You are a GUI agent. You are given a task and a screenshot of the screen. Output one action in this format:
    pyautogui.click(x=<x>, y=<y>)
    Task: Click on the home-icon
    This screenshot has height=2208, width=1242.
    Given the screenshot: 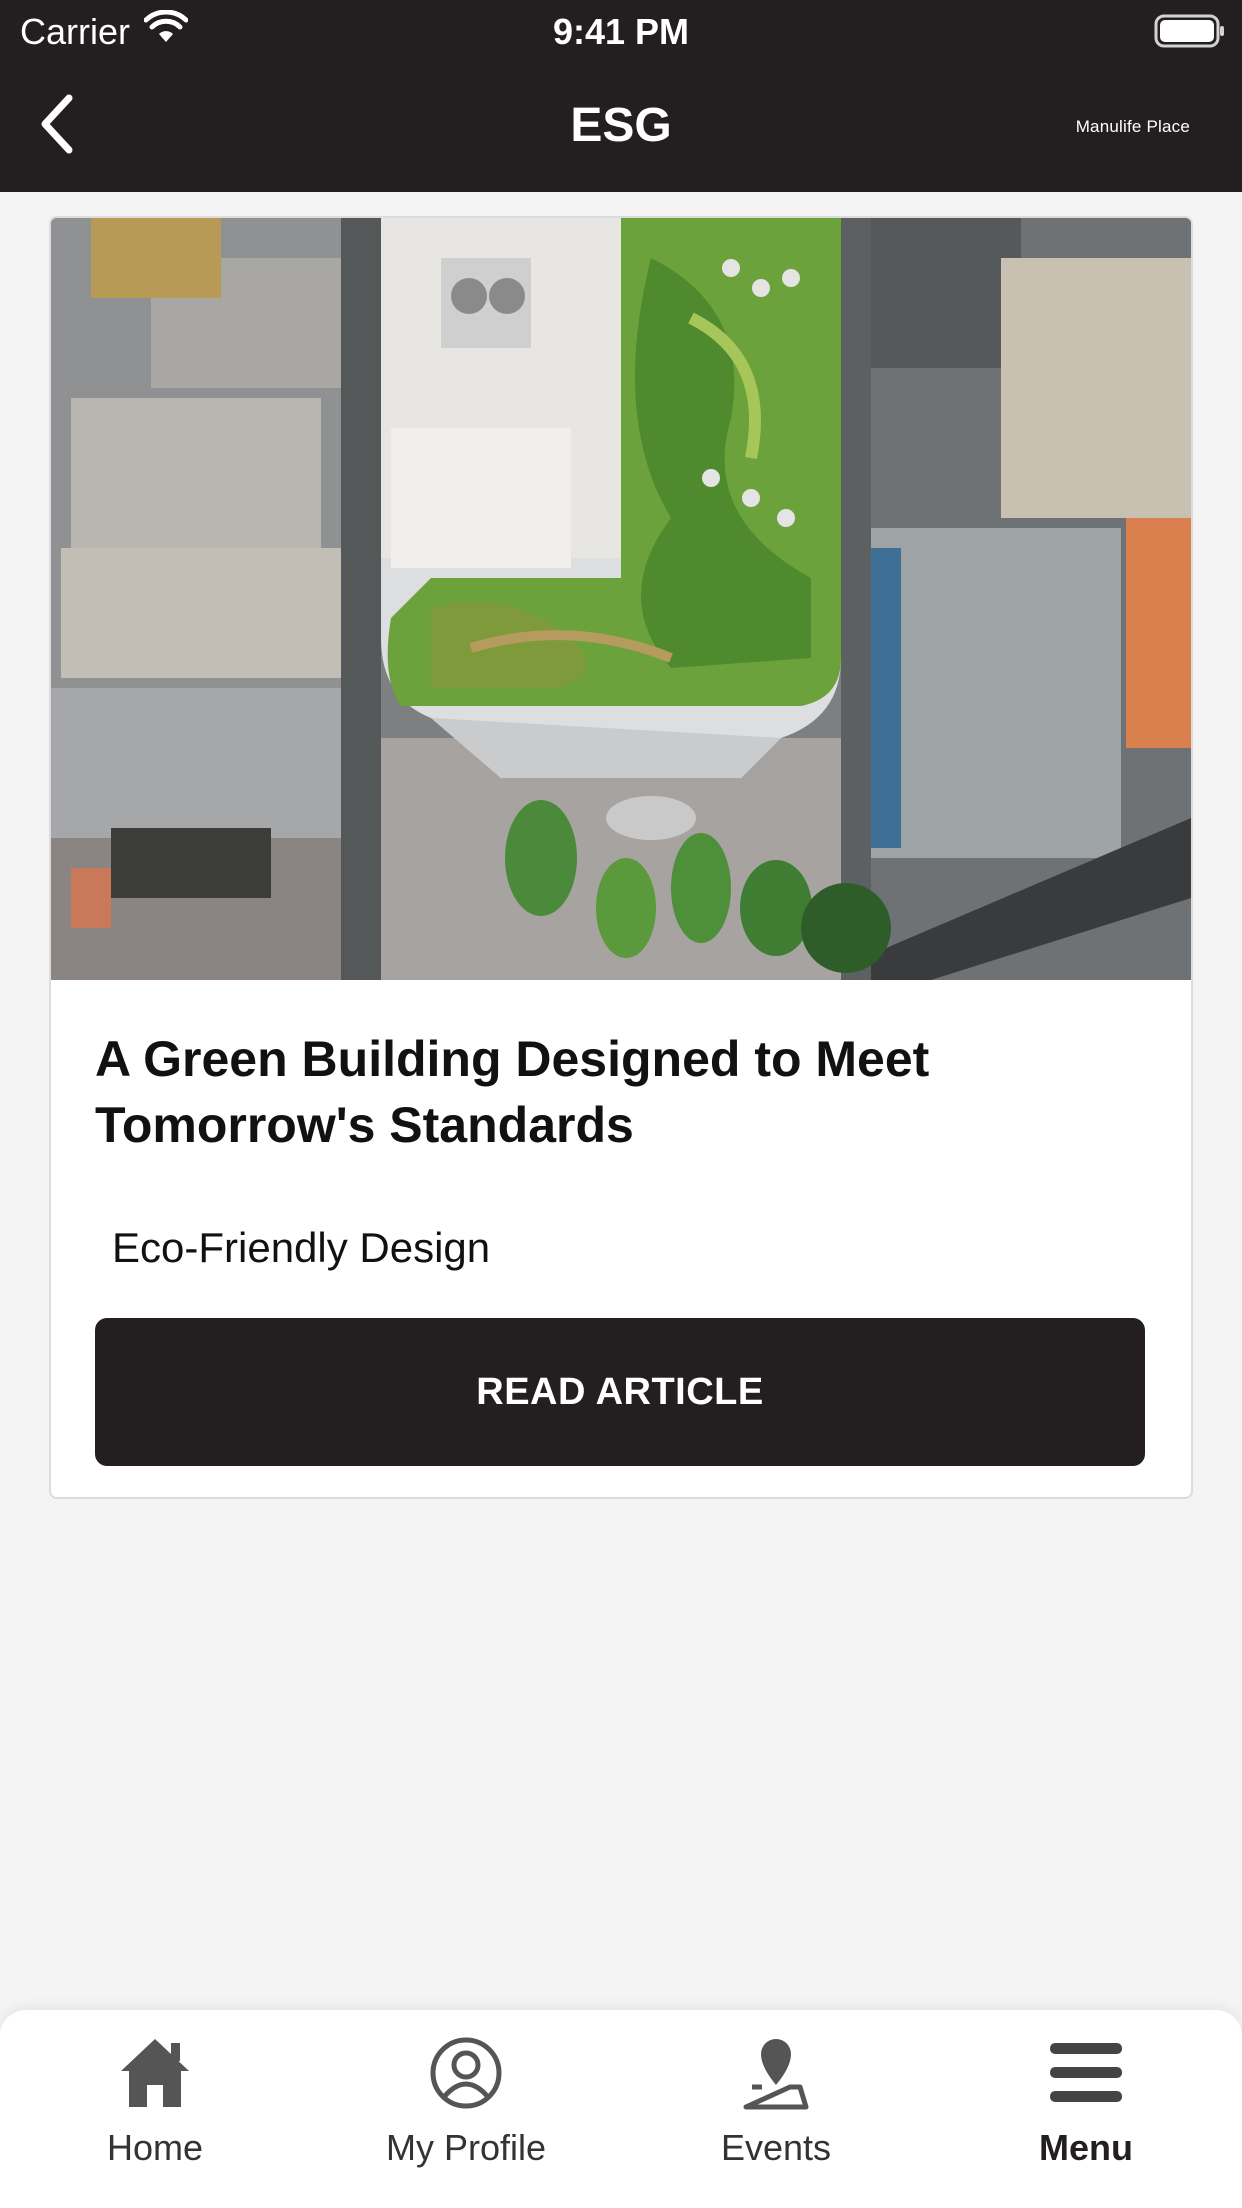 What is the action you would take?
    pyautogui.click(x=155, y=2073)
    